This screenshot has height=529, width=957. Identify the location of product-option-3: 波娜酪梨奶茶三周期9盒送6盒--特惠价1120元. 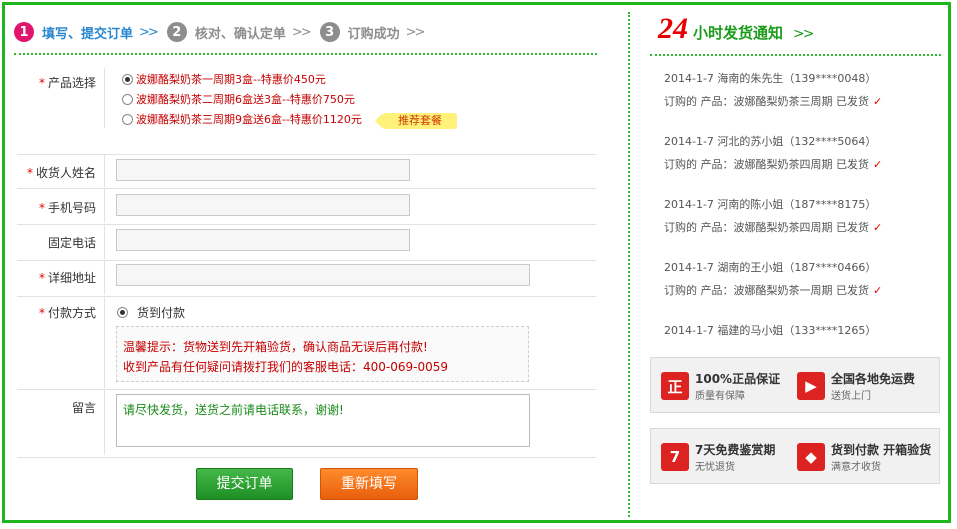
(242, 119).